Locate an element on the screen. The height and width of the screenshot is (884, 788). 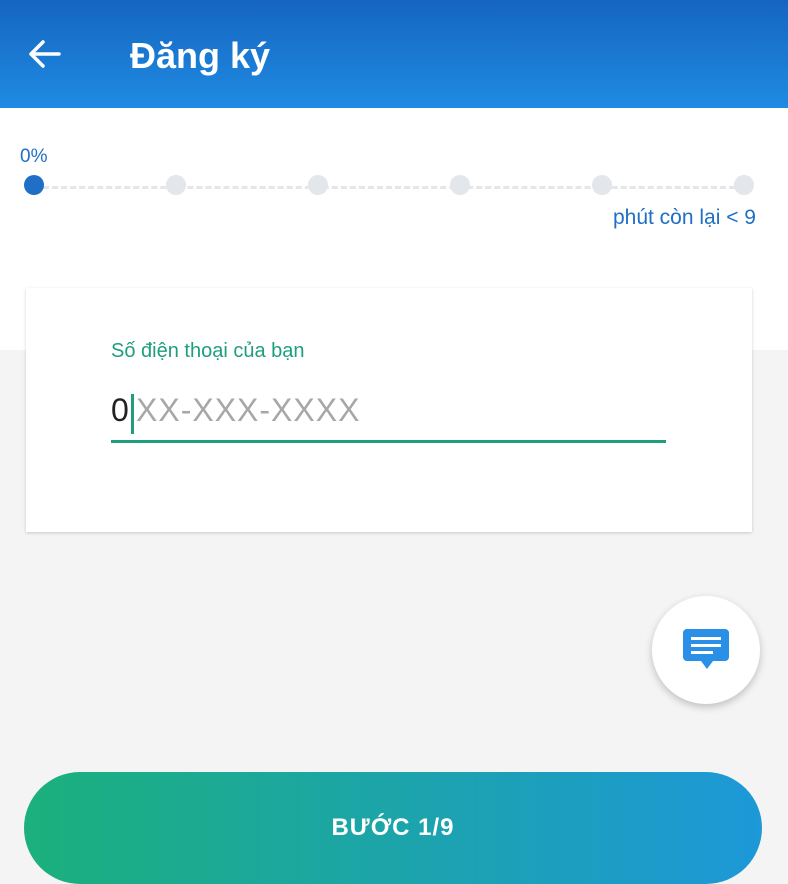
arrow-left-icon is located at coordinates (45, 54).